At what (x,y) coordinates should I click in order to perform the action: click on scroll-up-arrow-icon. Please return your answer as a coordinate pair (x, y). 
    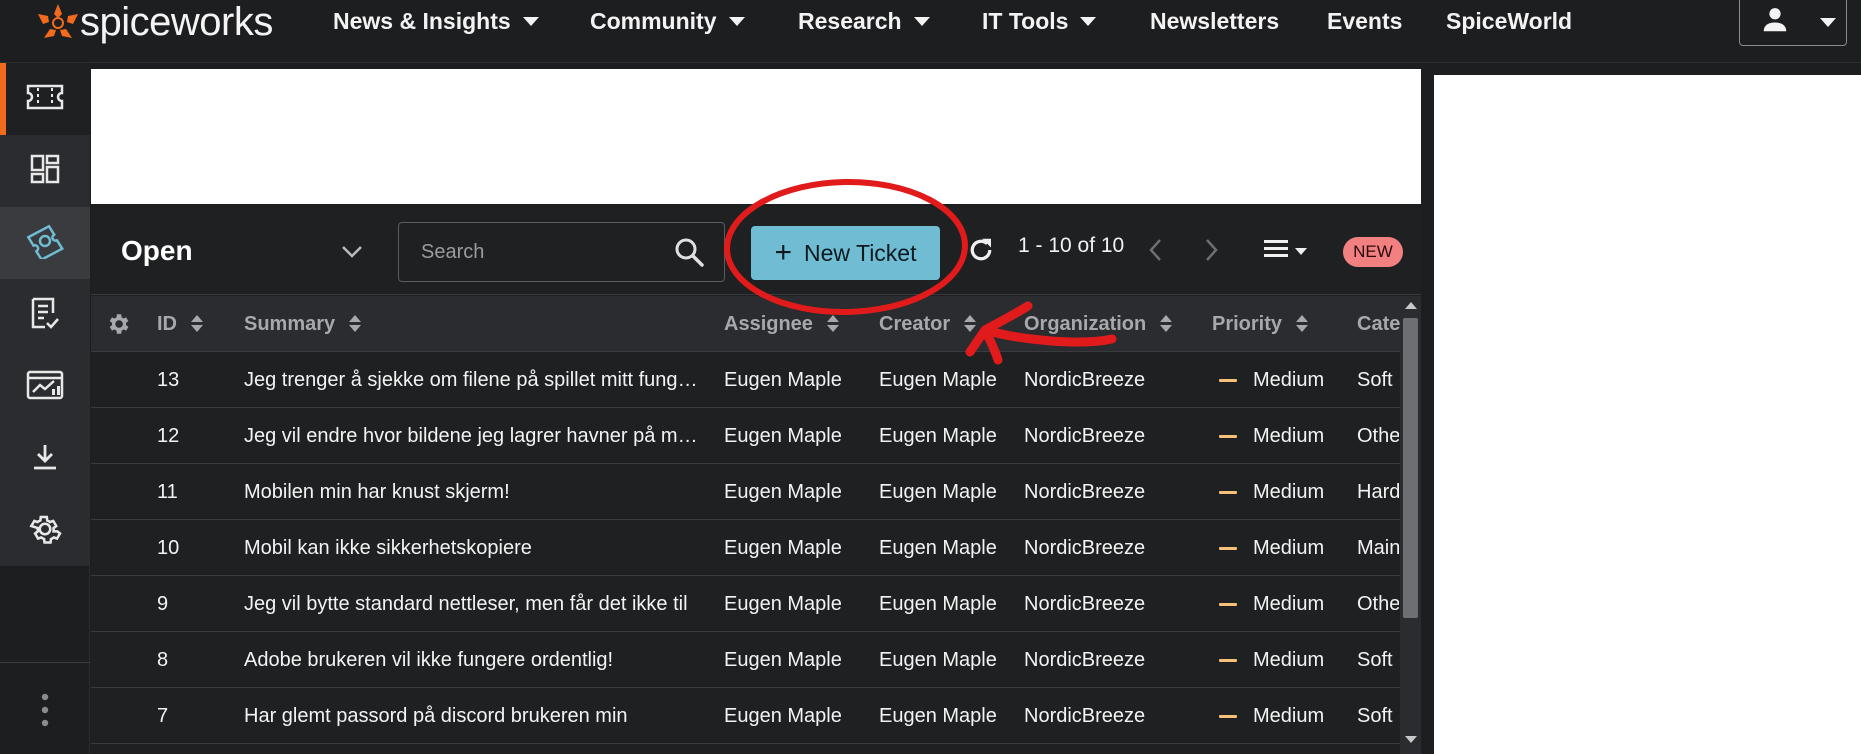
    Looking at the image, I should click on (1411, 305).